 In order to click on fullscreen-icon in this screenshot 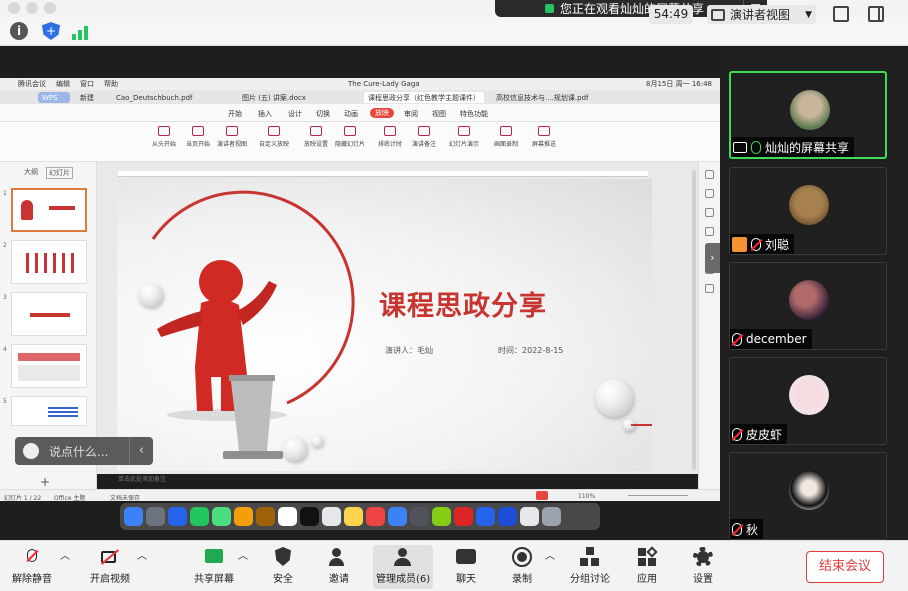, I will do `click(841, 14)`.